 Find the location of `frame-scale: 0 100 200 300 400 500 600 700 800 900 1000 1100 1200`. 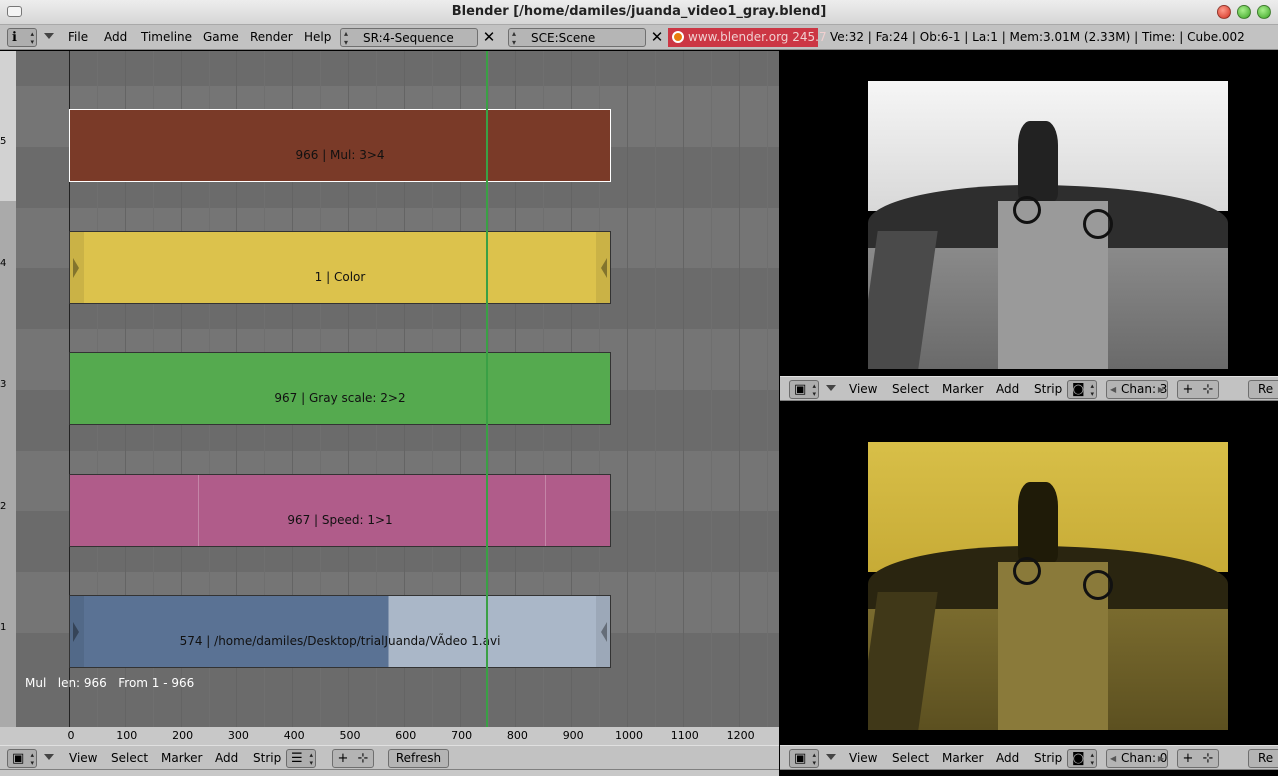

frame-scale: 0 100 200 300 400 500 600 700 800 900 1000 1100 1200 is located at coordinates (397, 736).